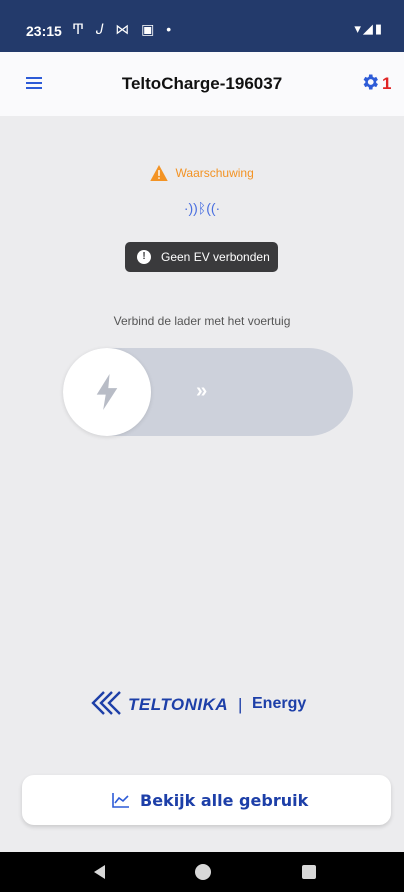 This screenshot has width=404, height=892. I want to click on warning-label: Waarschuwing, so click(214, 173).